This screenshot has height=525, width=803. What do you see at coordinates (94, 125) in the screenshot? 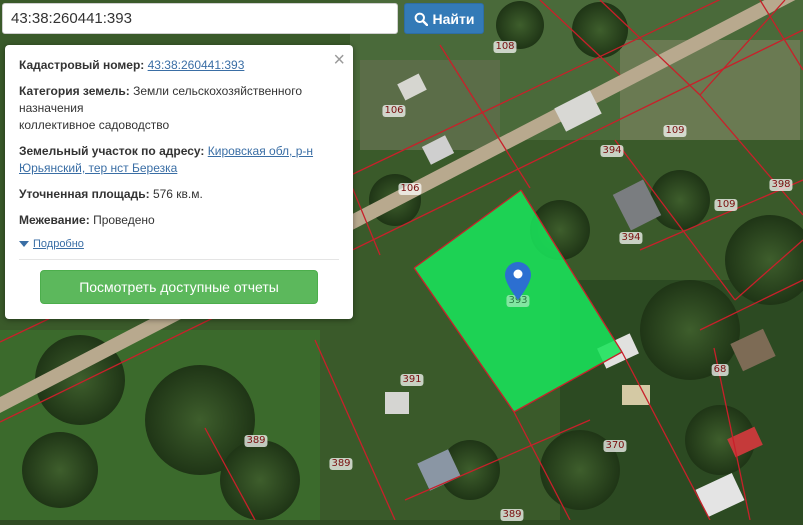
I see `land-usage-value: коллективное садоводство` at bounding box center [94, 125].